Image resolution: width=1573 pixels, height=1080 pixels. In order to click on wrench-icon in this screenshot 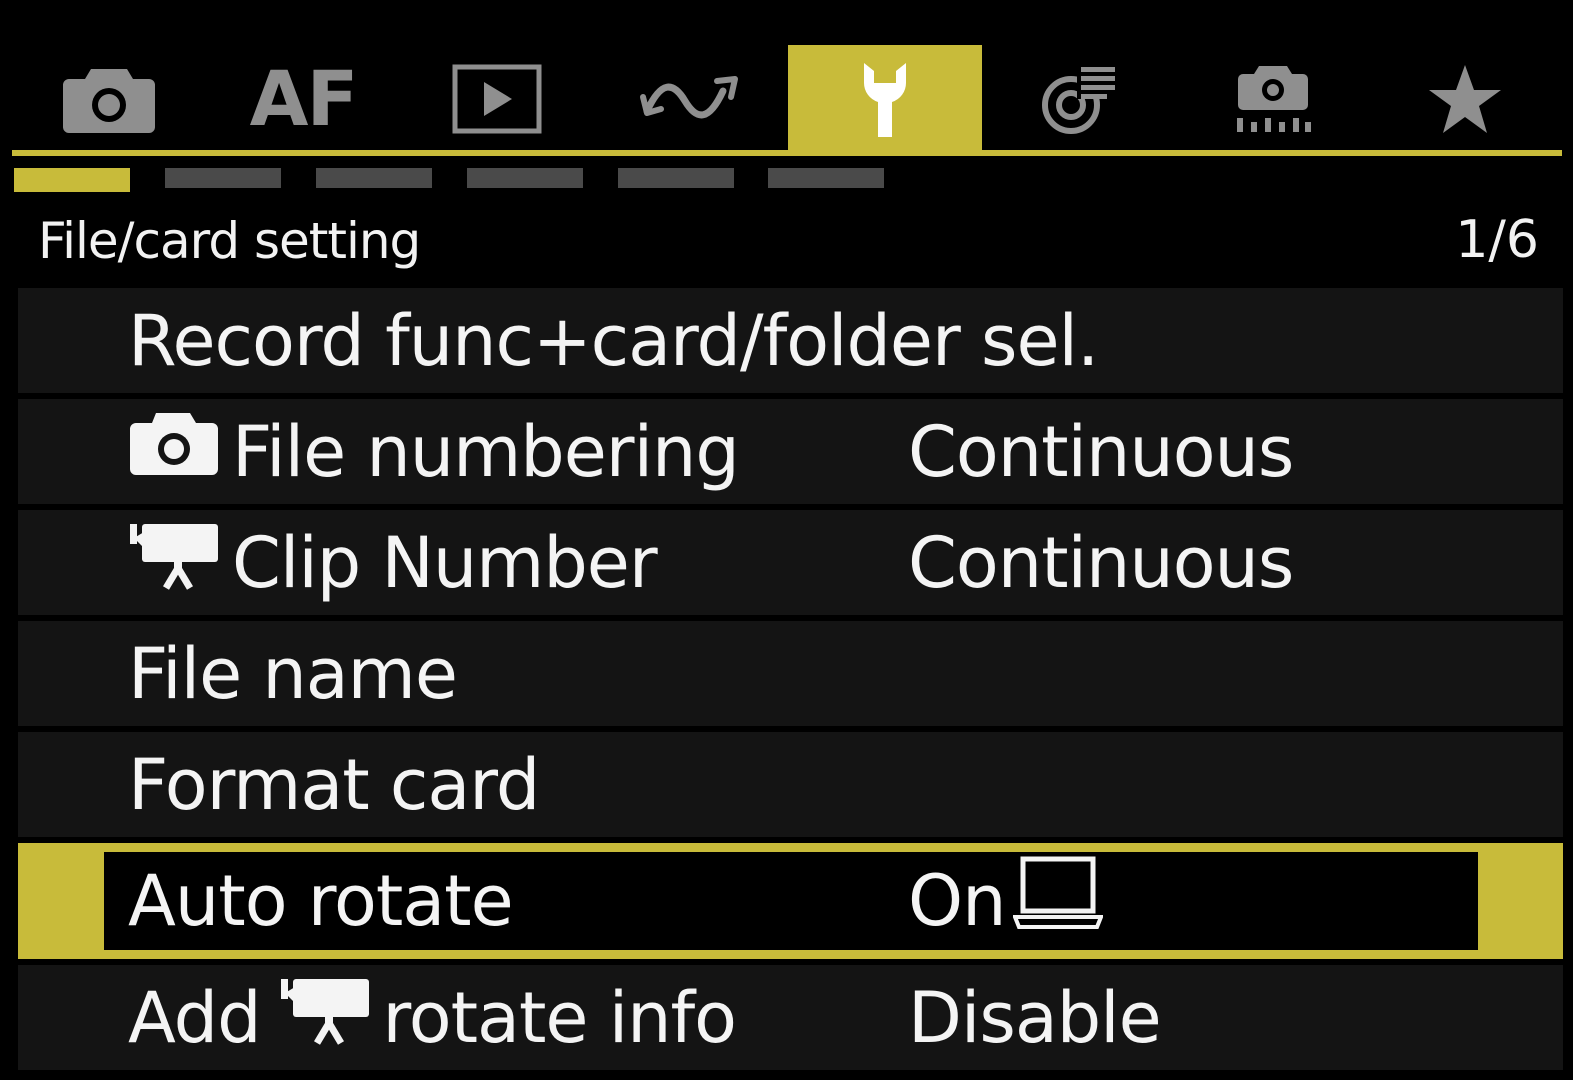, I will do `click(885, 100)`.